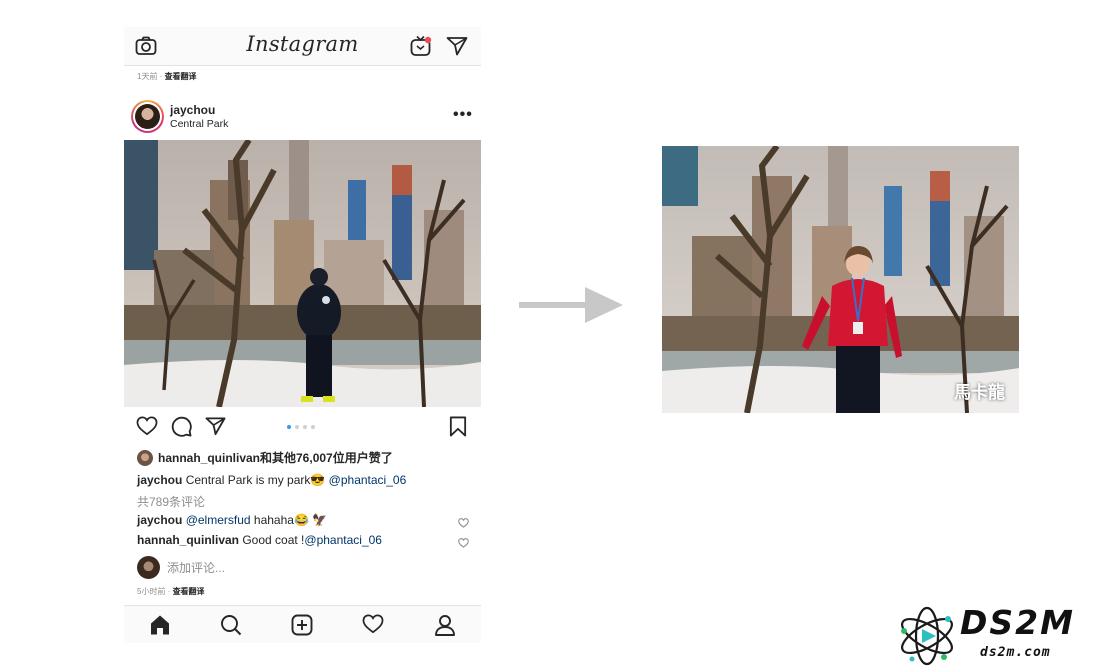 This screenshot has width=1120, height=671. What do you see at coordinates (148, 567) in the screenshot?
I see `current-user-avatar` at bounding box center [148, 567].